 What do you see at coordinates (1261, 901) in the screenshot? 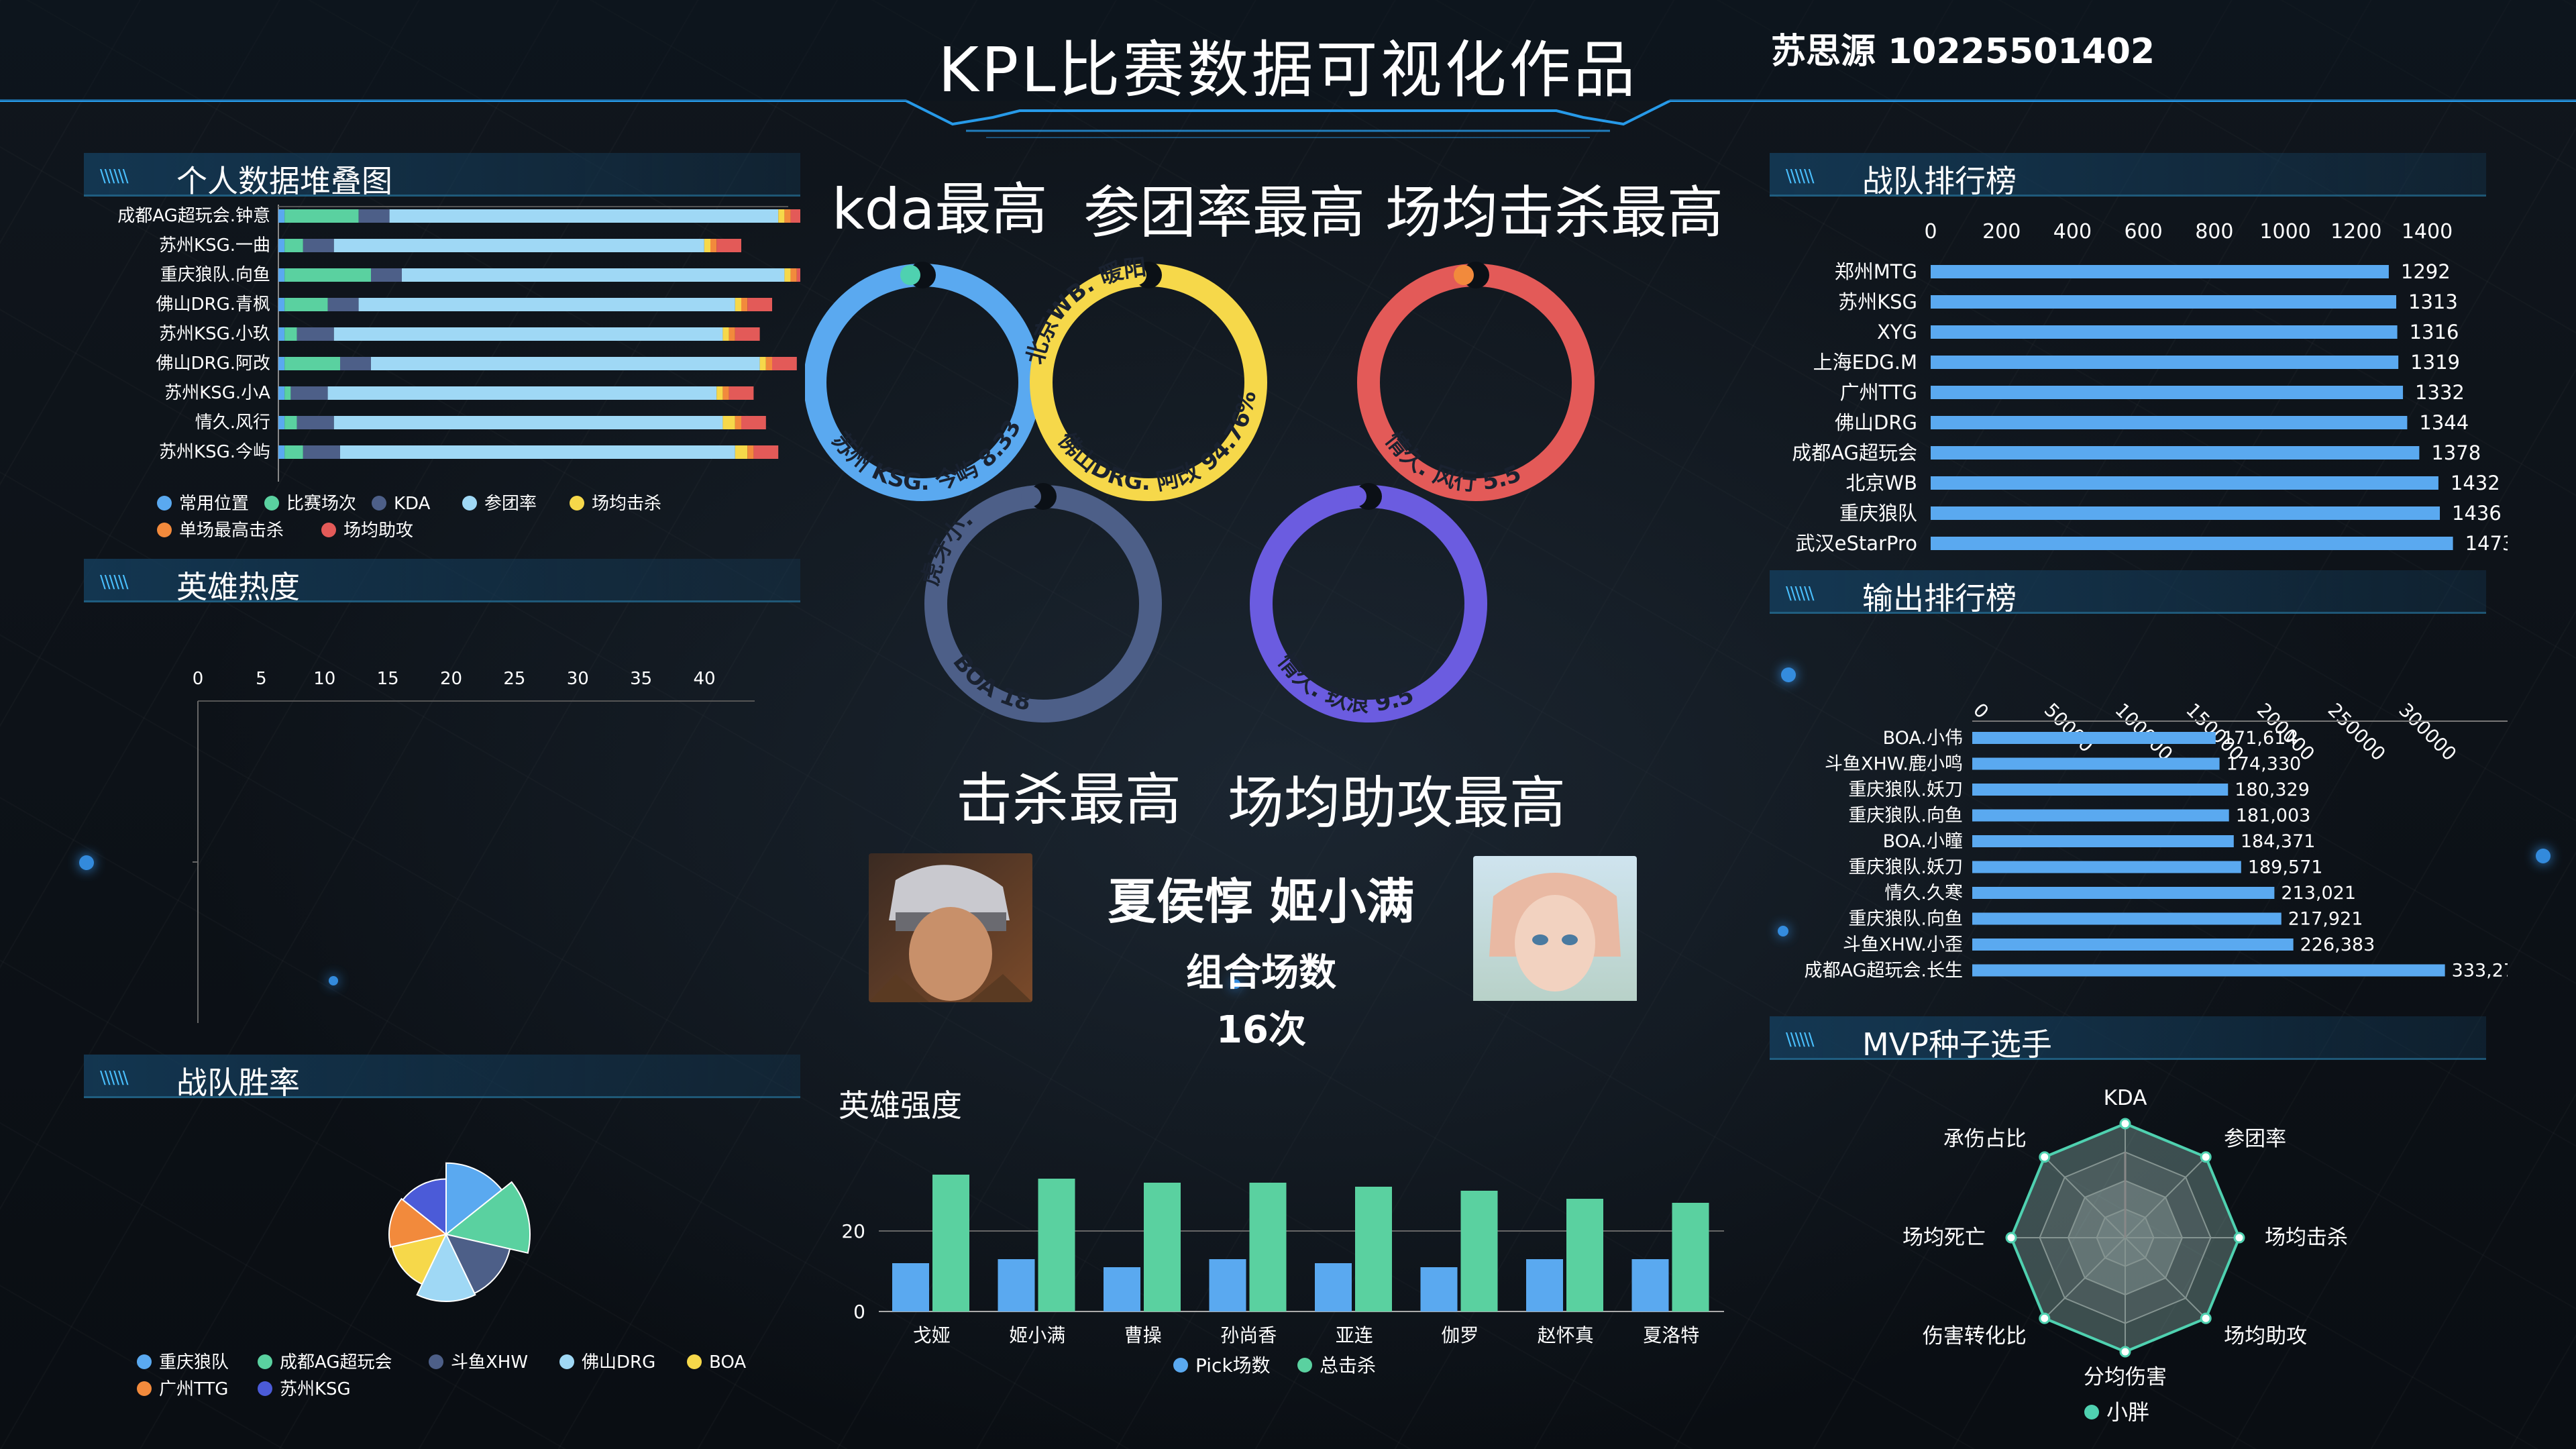
I see `combo-hero-names: 夏侯惇 姬小满` at bounding box center [1261, 901].